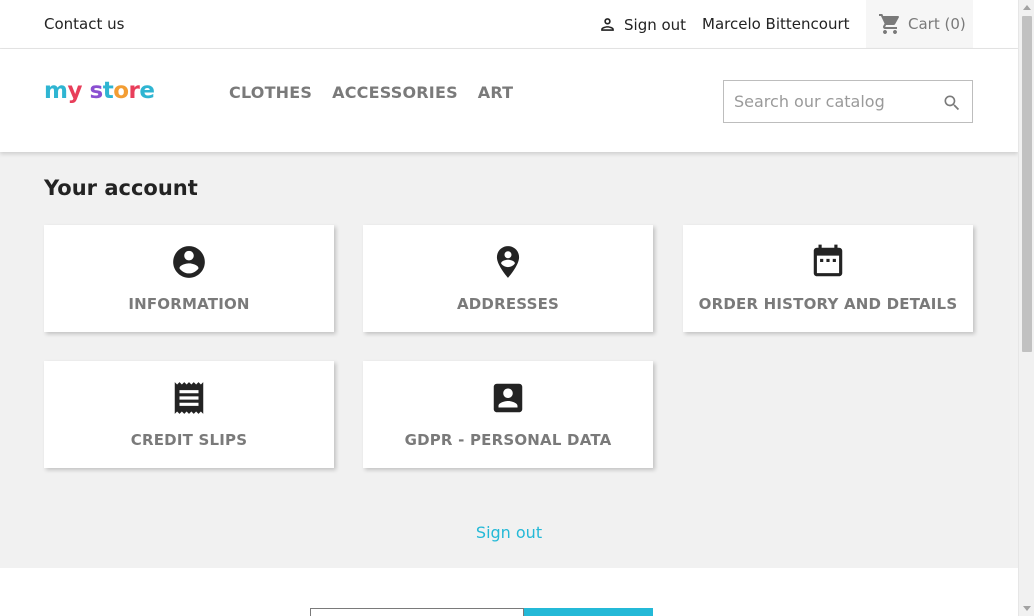 This screenshot has width=1034, height=616. I want to click on cart-button: Cart (0), so click(919, 24).